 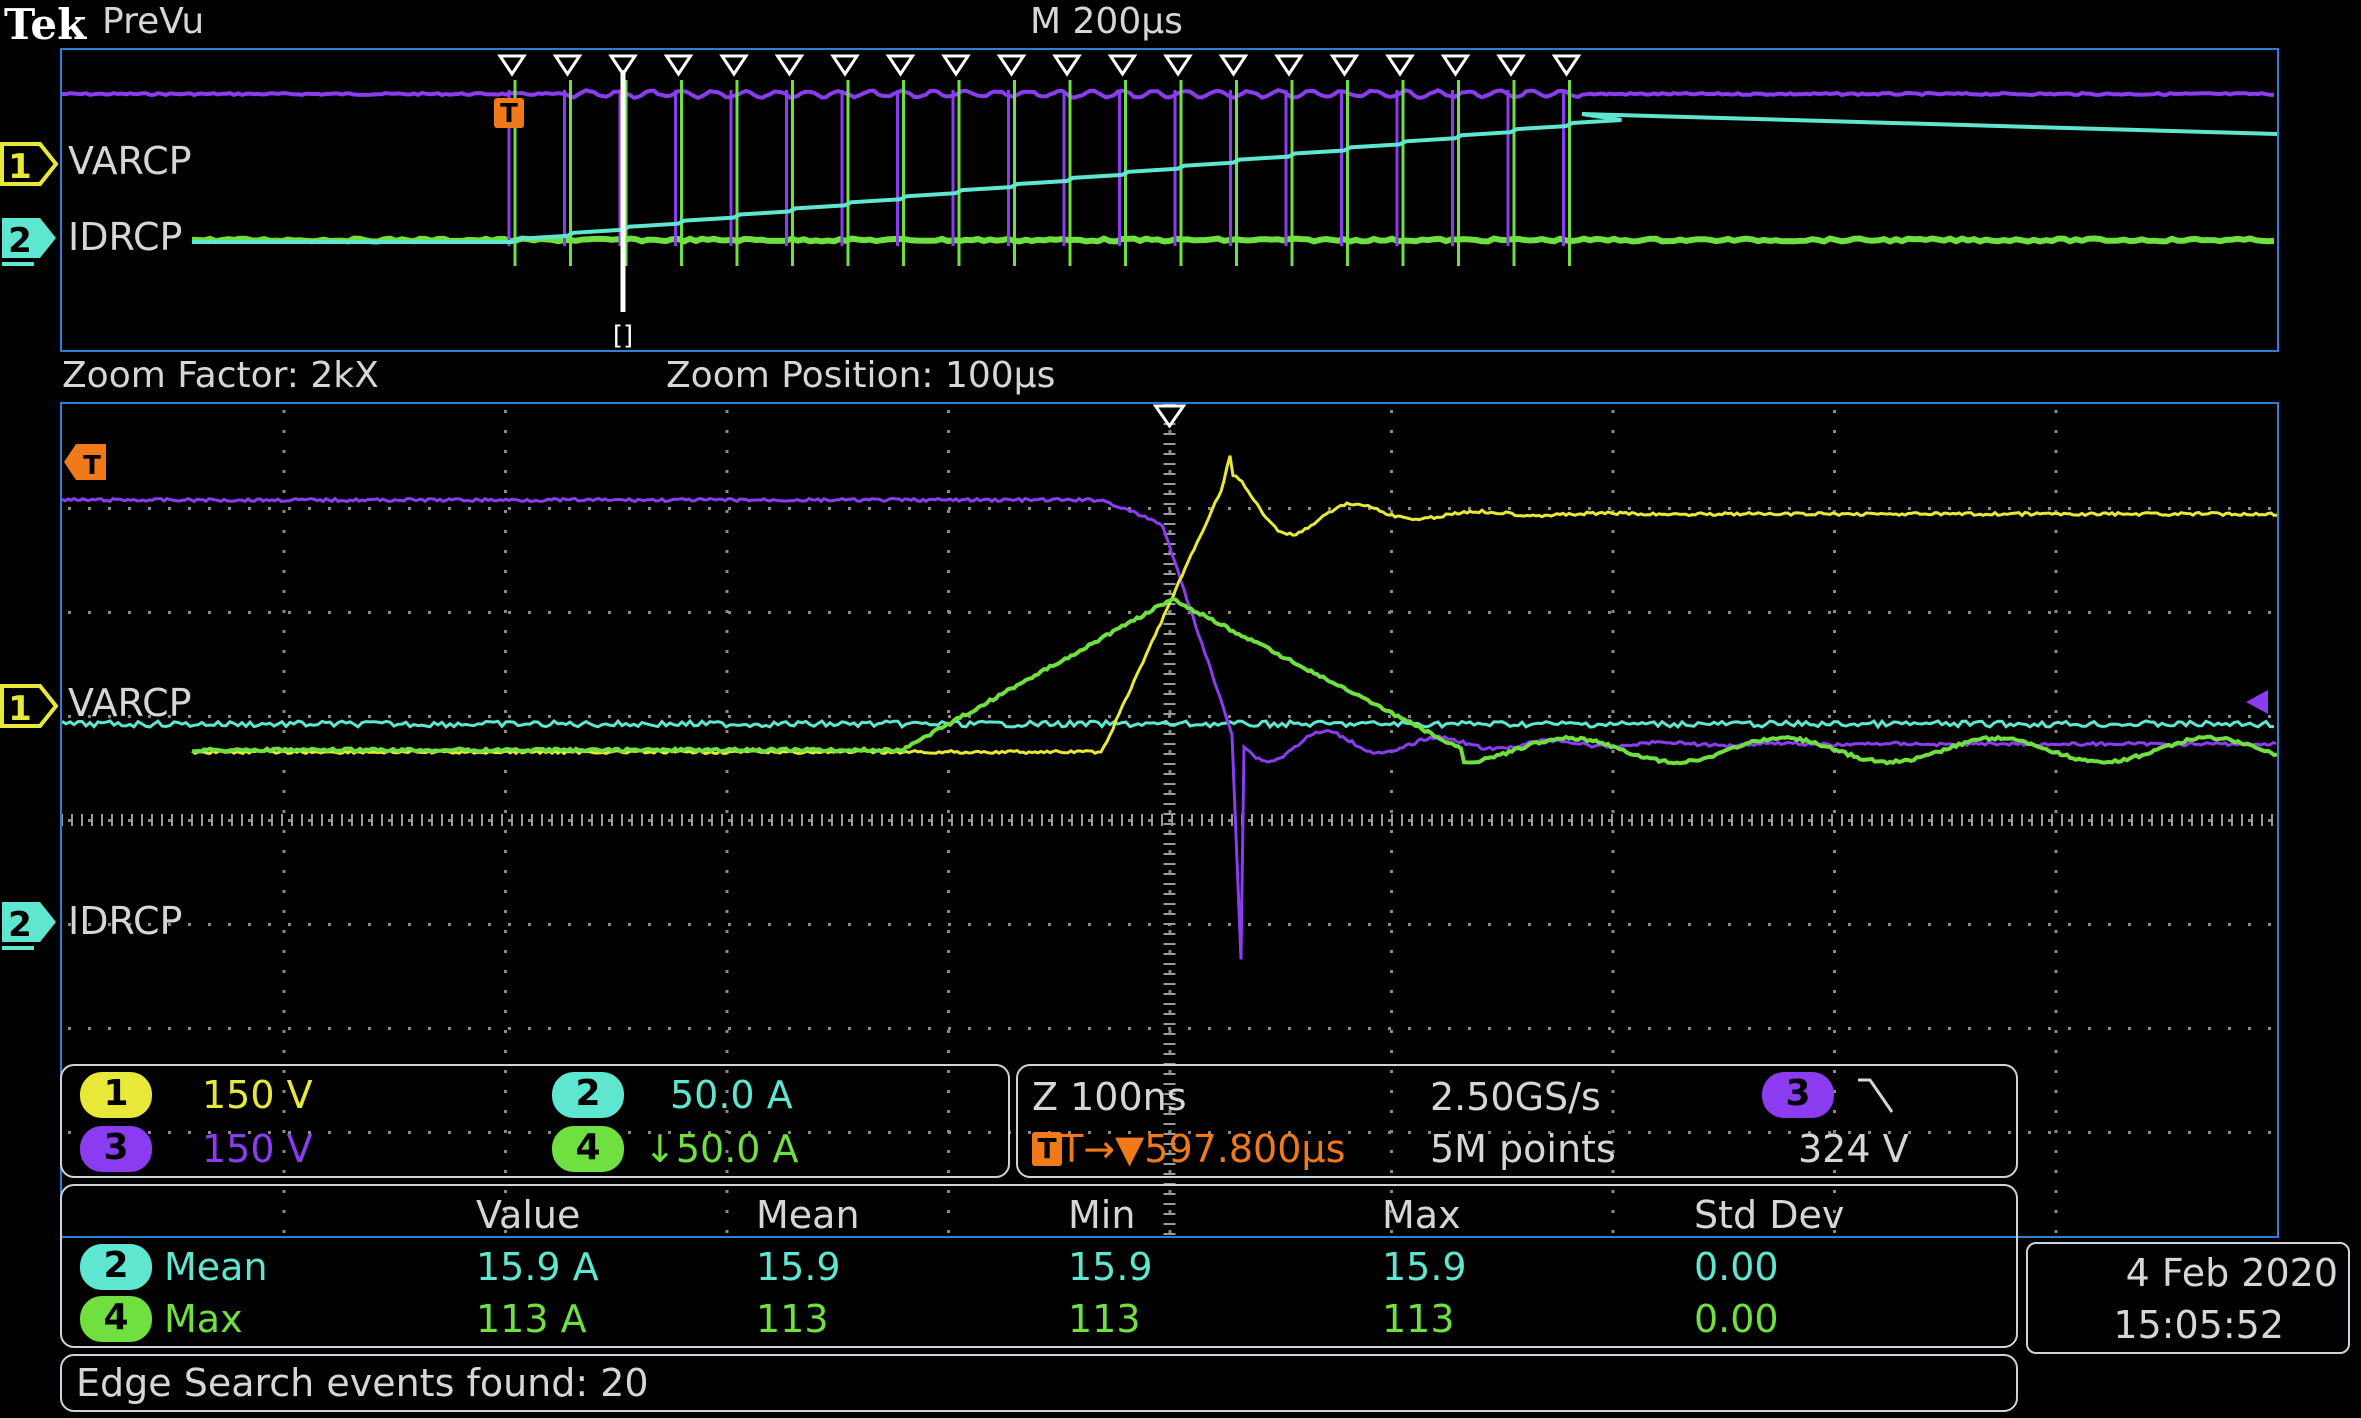 What do you see at coordinates (1039, 1383) in the screenshot?
I see `status-bar: Edge Search events found: 20` at bounding box center [1039, 1383].